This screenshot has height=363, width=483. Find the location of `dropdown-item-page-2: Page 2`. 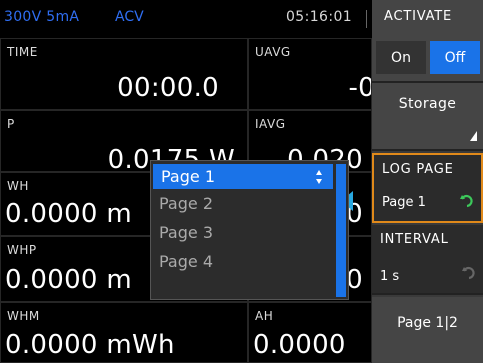

dropdown-item-page-2: Page 2 is located at coordinates (242, 203).